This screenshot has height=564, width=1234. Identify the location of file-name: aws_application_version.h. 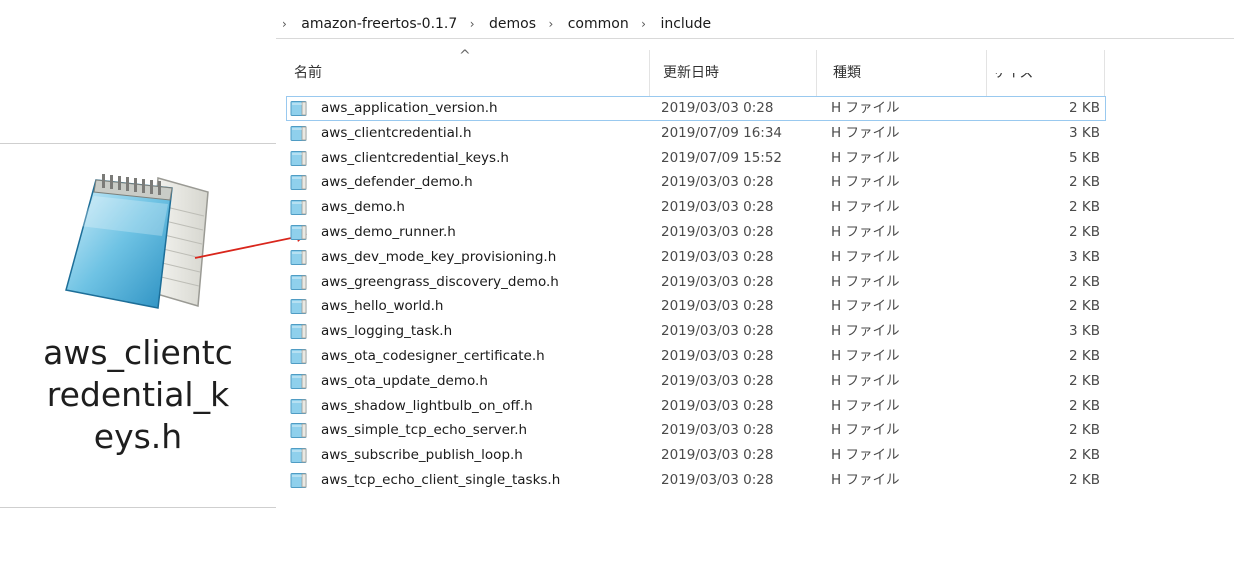
(409, 108).